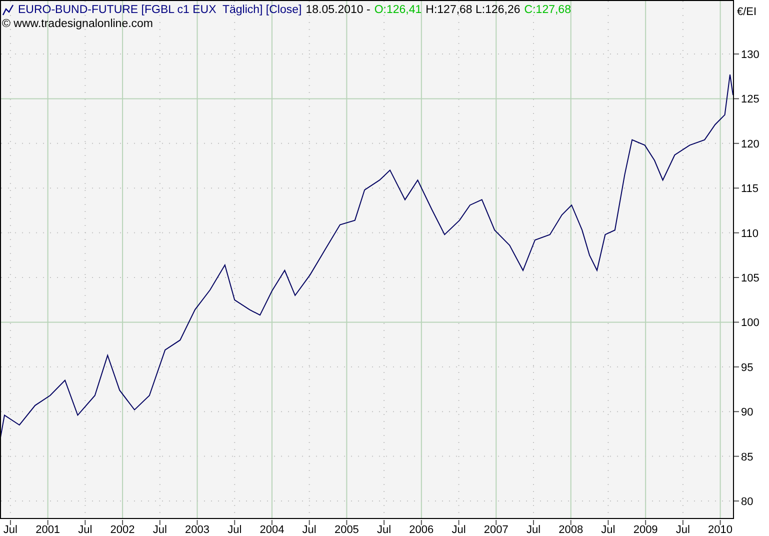 This screenshot has width=769, height=536. Describe the element at coordinates (750, 189) in the screenshot. I see `y-axis-label: 115` at that location.